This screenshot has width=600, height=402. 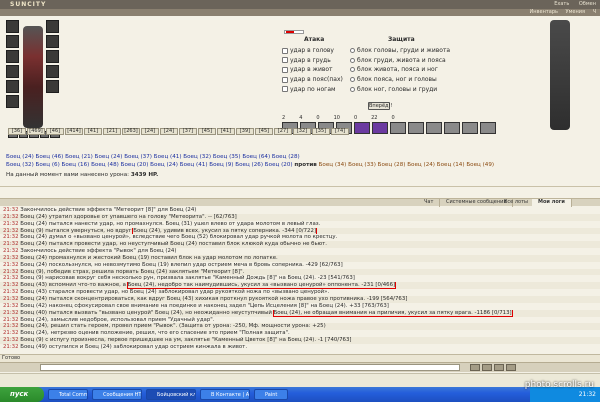 What do you see at coordinates (52, 26) in the screenshot?
I see `earring-slot-icon` at bounding box center [52, 26].